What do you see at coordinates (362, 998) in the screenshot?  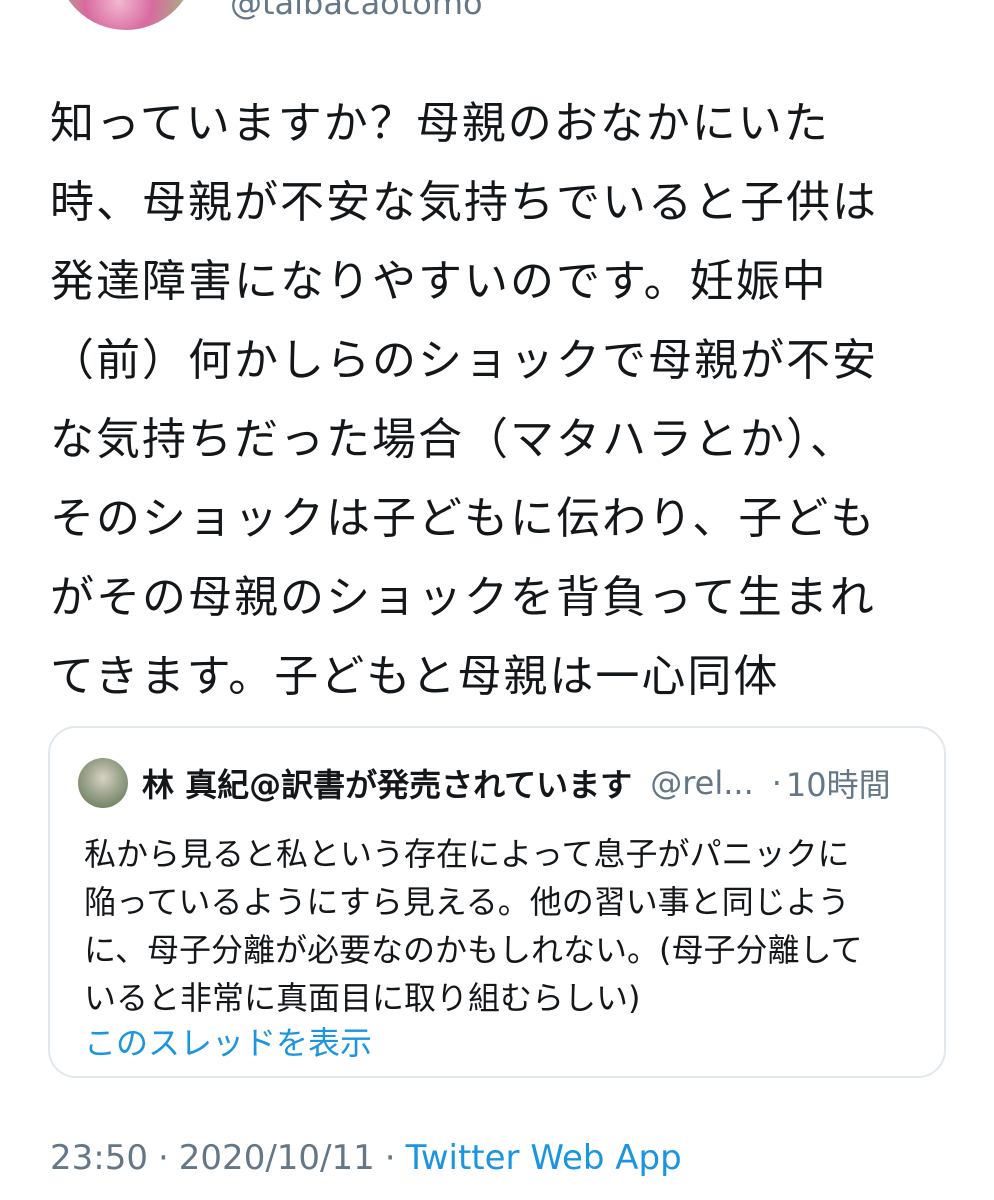 I see `quoted-tweet-line: いると非常に真面目に取り組むらしい)` at bounding box center [362, 998].